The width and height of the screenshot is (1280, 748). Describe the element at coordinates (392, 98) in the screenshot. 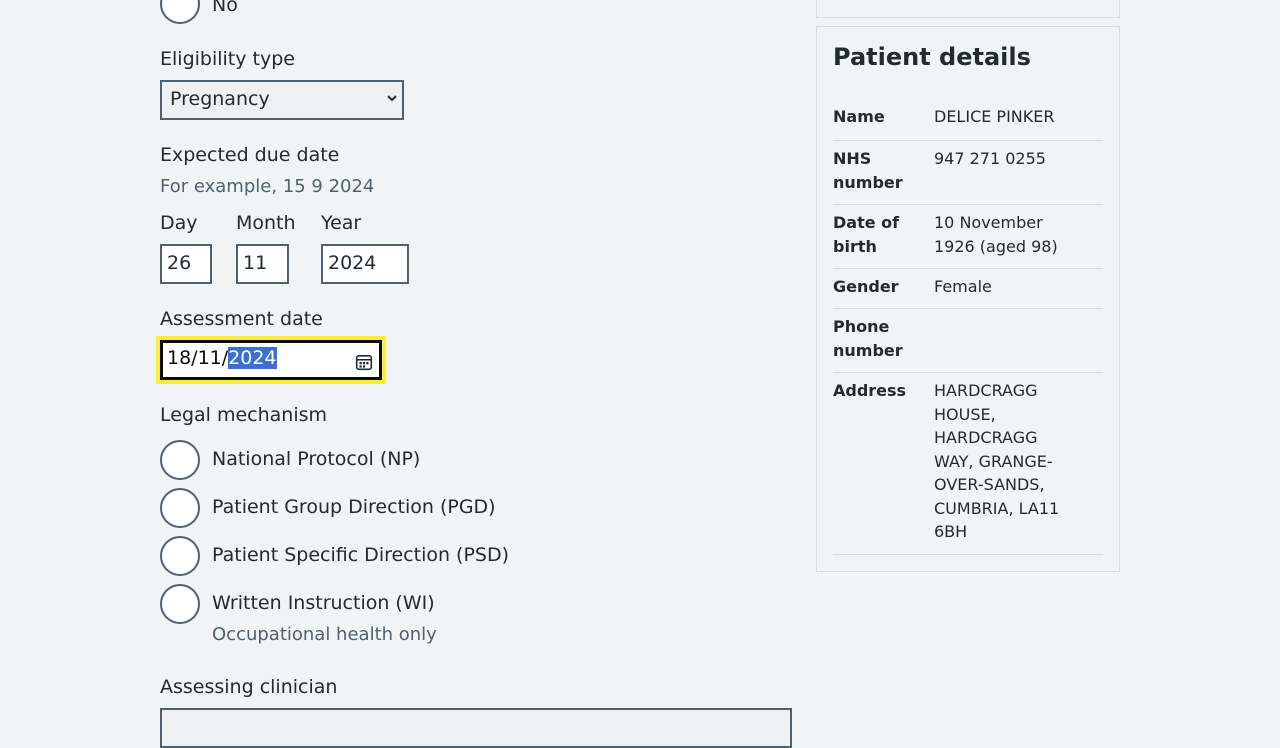

I see `chevron-down-icon` at that location.